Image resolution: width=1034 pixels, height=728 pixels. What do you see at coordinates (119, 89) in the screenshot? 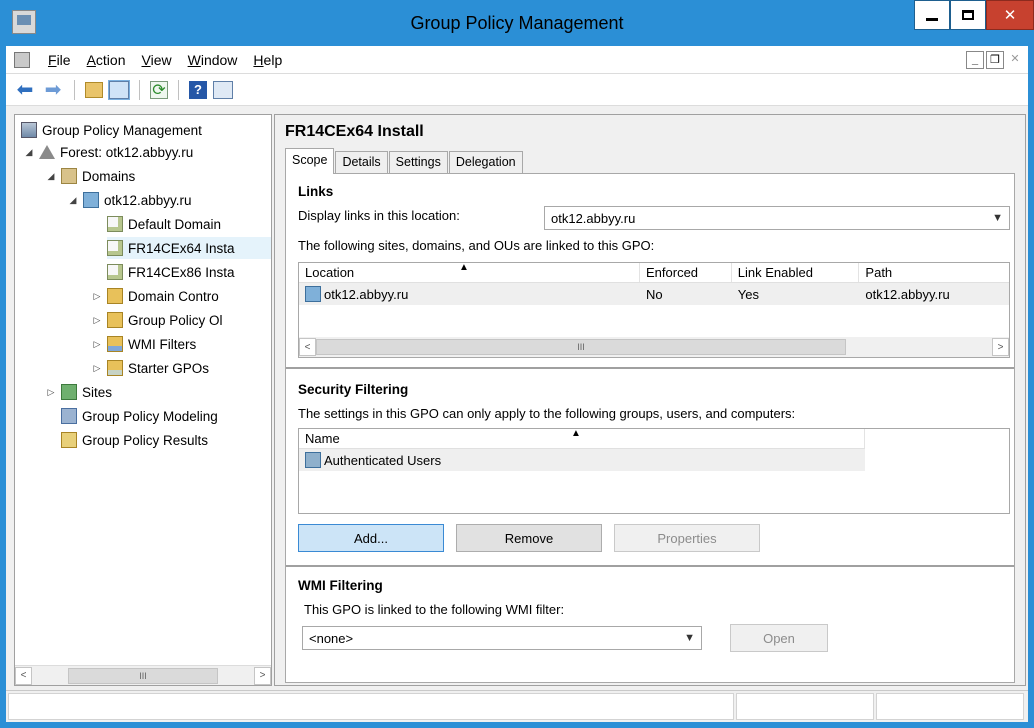
I see `show-hide-tree-icon` at bounding box center [119, 89].